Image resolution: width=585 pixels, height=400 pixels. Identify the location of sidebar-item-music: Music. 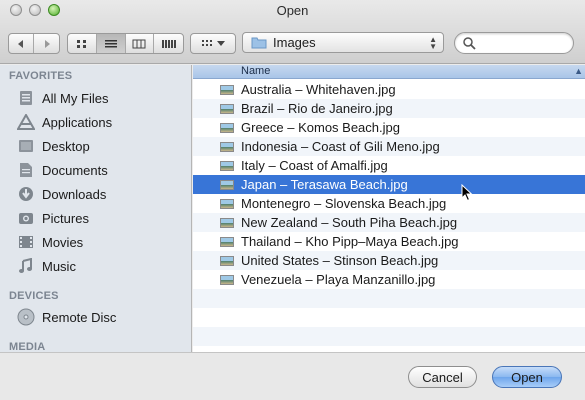
(101, 266).